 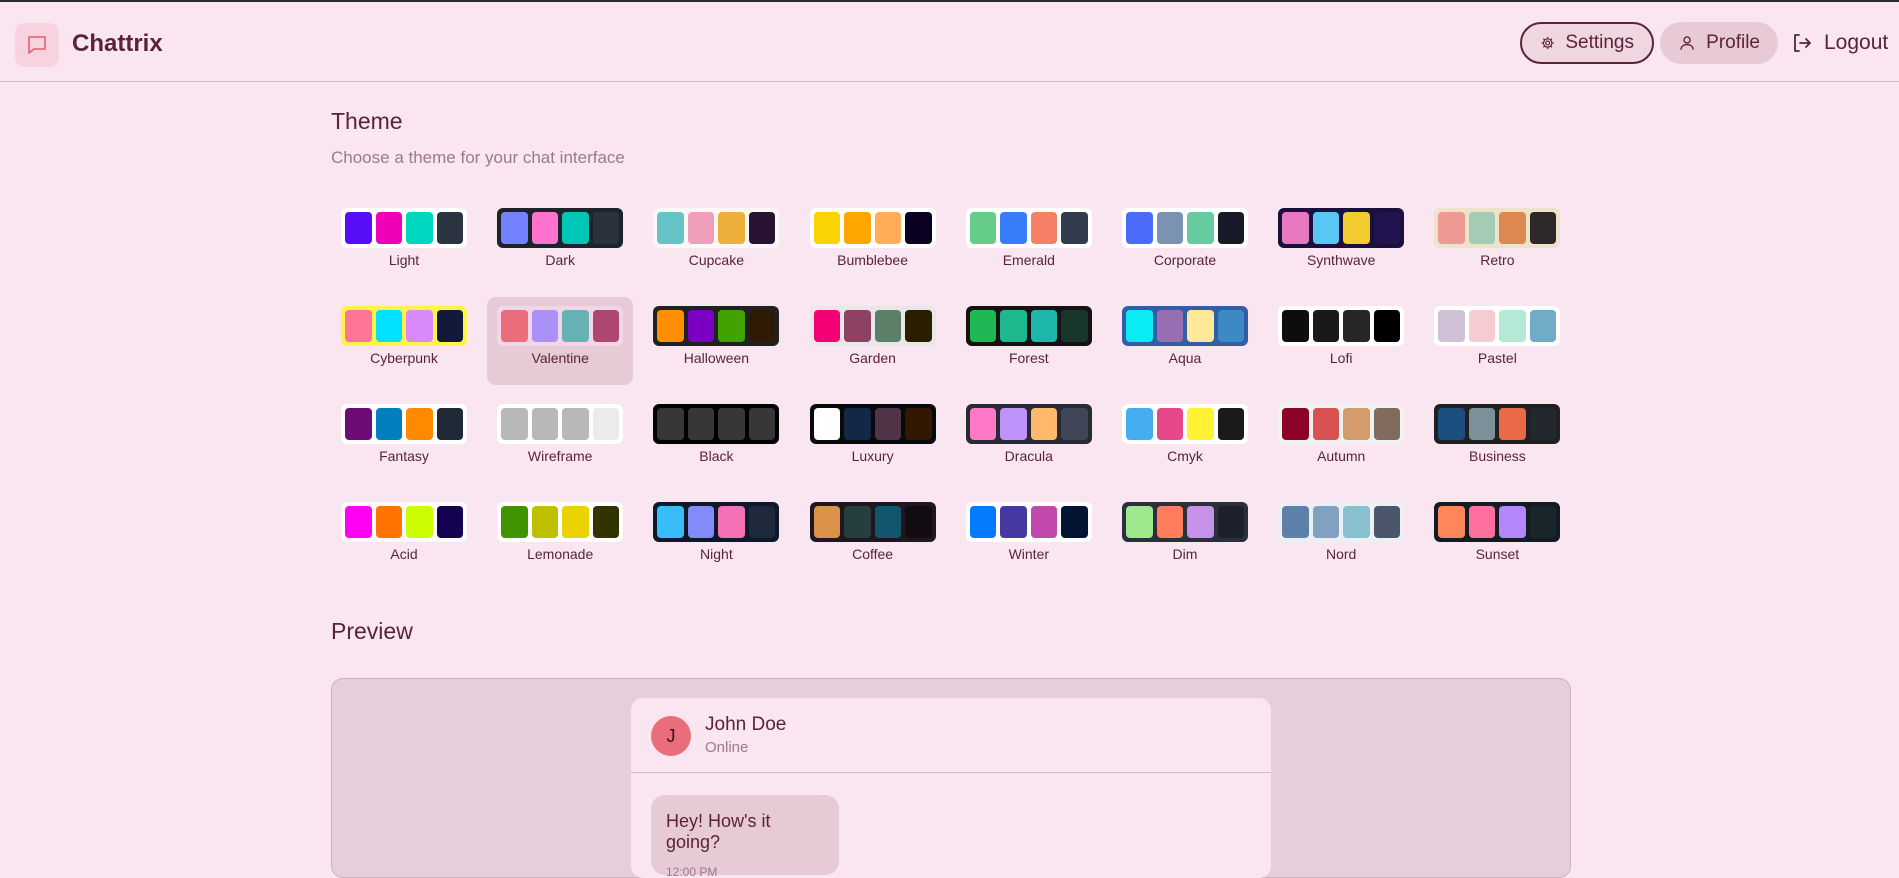 What do you see at coordinates (1029, 243) in the screenshot?
I see `theme-option-emerald: Emerald` at bounding box center [1029, 243].